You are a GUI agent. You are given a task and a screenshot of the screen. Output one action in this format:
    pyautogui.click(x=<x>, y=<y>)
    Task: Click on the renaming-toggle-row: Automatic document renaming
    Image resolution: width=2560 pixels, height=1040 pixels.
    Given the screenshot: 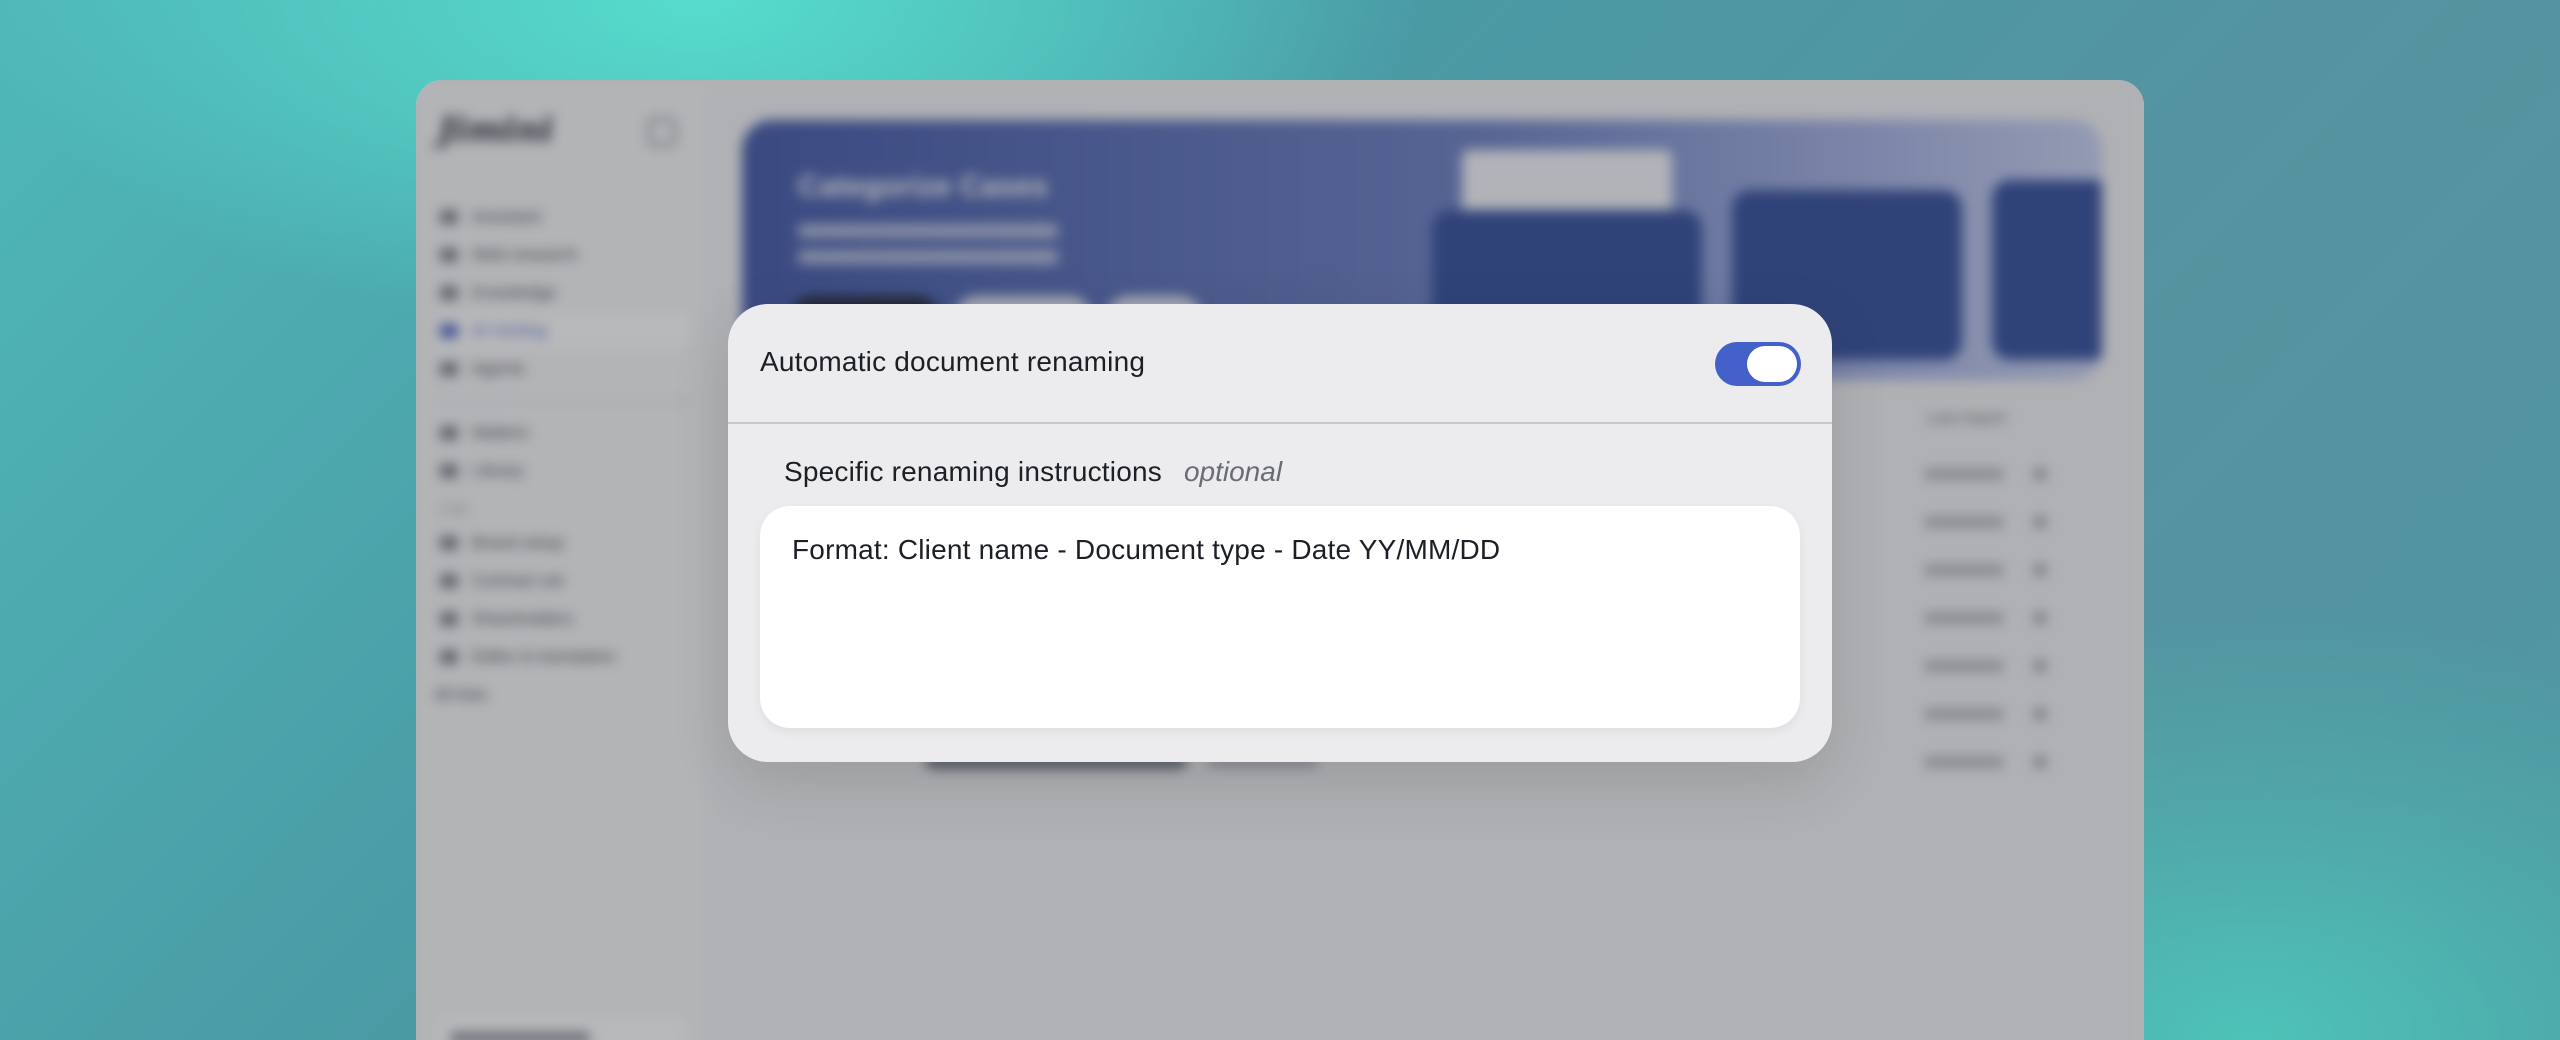 What is the action you would take?
    pyautogui.click(x=1280, y=364)
    